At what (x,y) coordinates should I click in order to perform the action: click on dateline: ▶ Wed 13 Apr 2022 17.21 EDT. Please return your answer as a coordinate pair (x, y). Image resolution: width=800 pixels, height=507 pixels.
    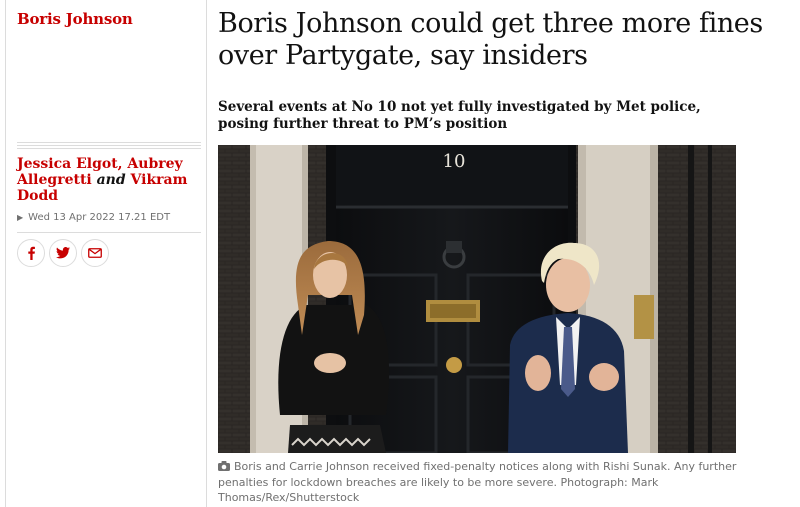
    Looking at the image, I should click on (93, 217).